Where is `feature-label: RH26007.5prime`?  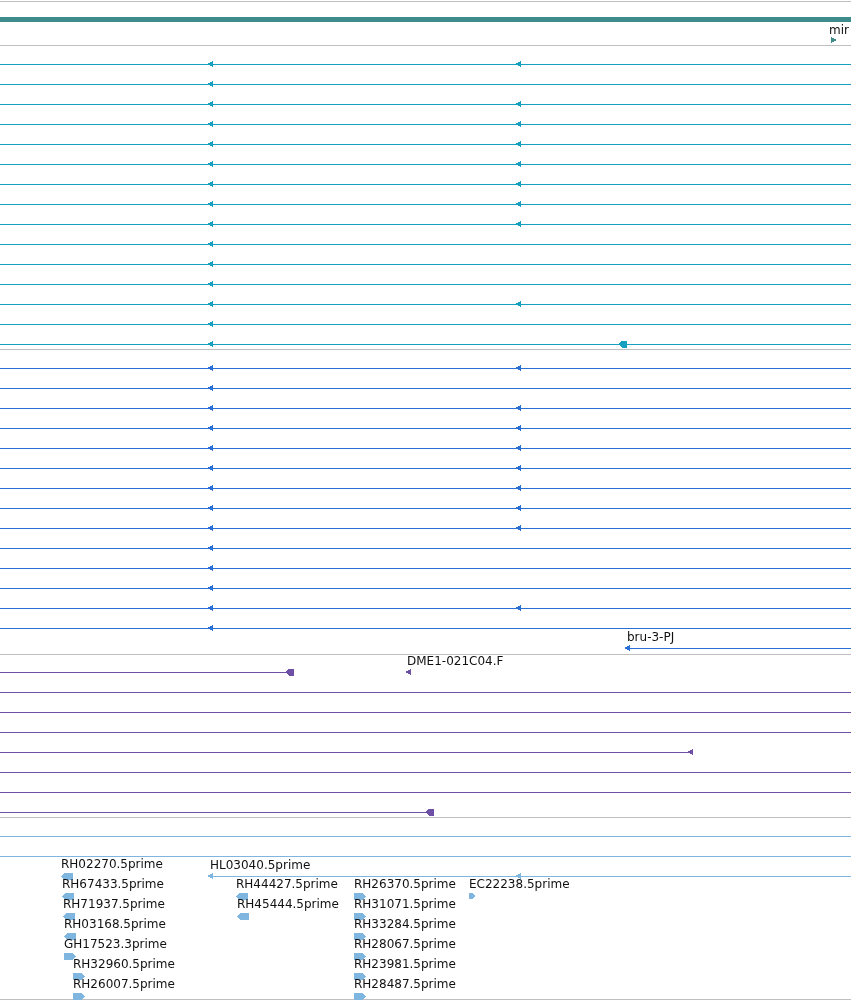 feature-label: RH26007.5prime is located at coordinates (124, 984).